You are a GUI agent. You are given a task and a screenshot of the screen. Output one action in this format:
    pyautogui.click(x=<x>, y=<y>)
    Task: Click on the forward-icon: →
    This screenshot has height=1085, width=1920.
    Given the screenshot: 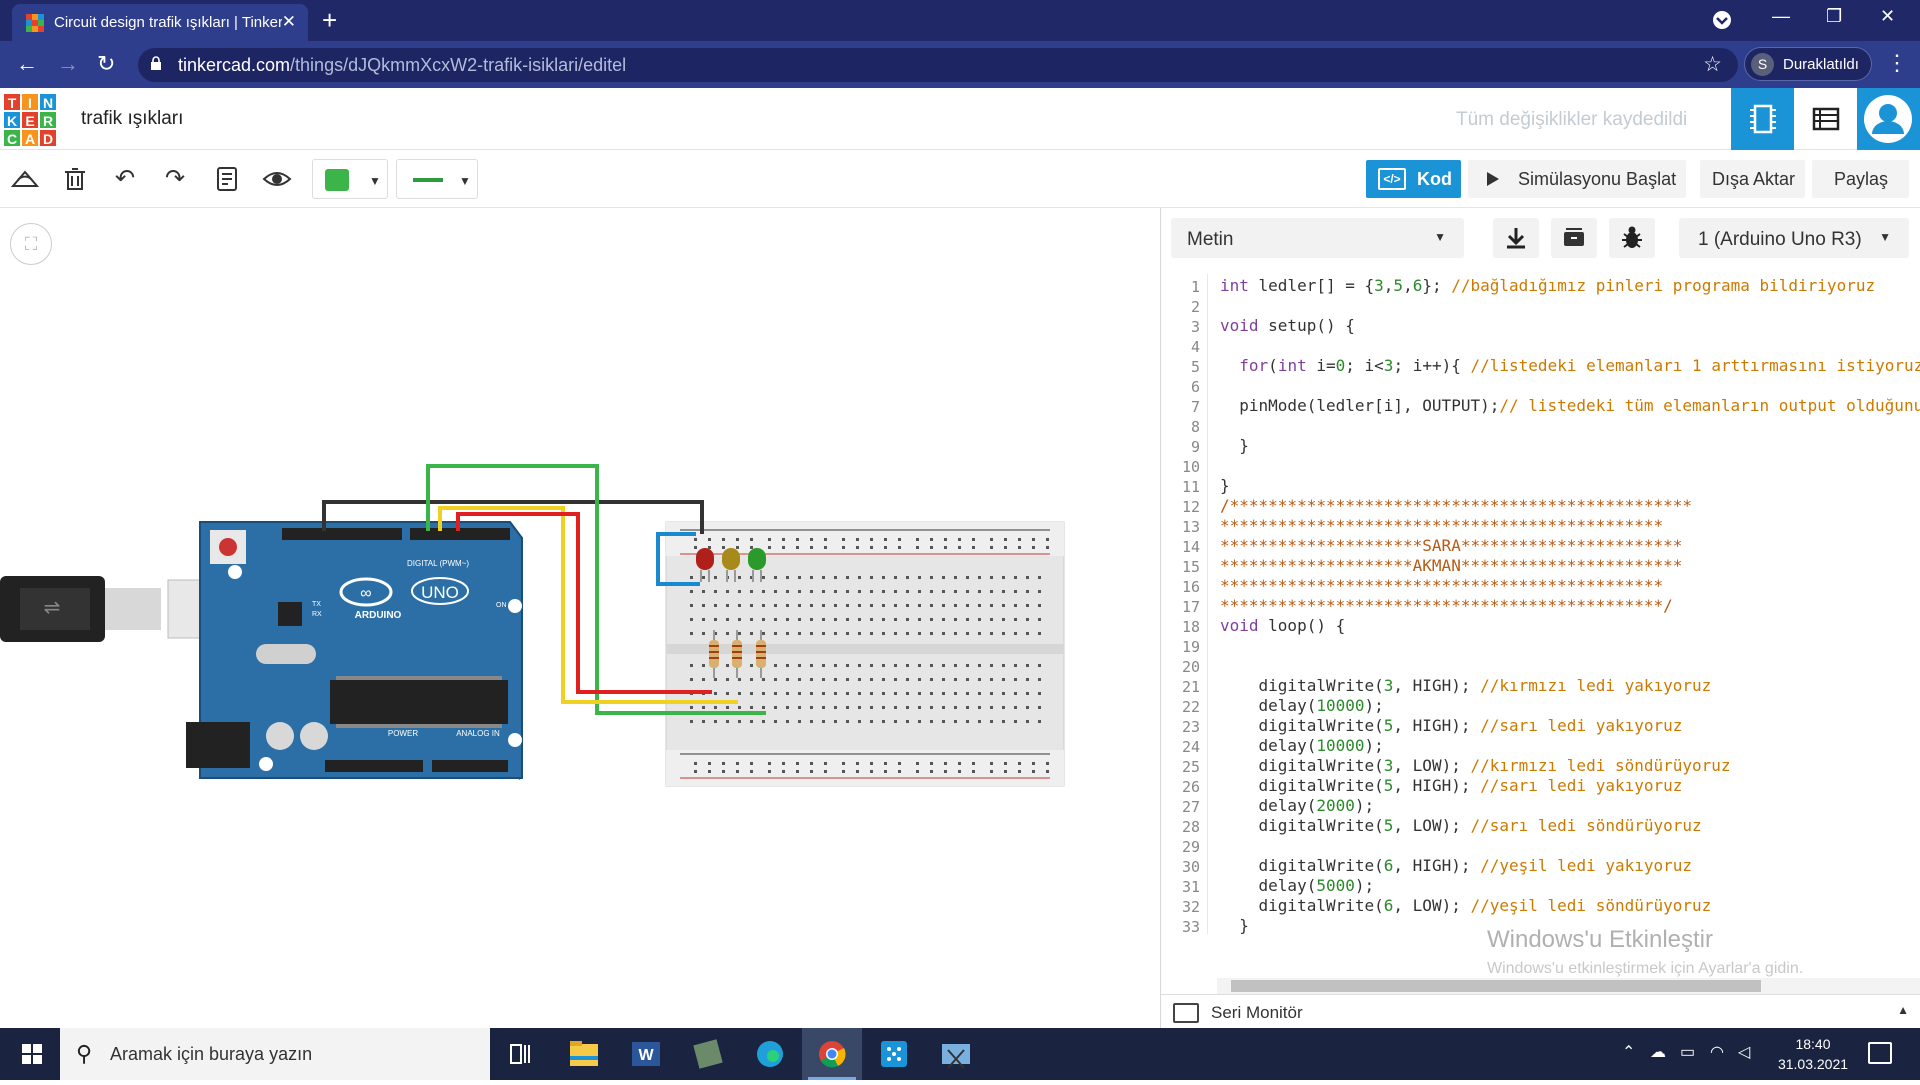 What is the action you would take?
    pyautogui.click(x=68, y=64)
    